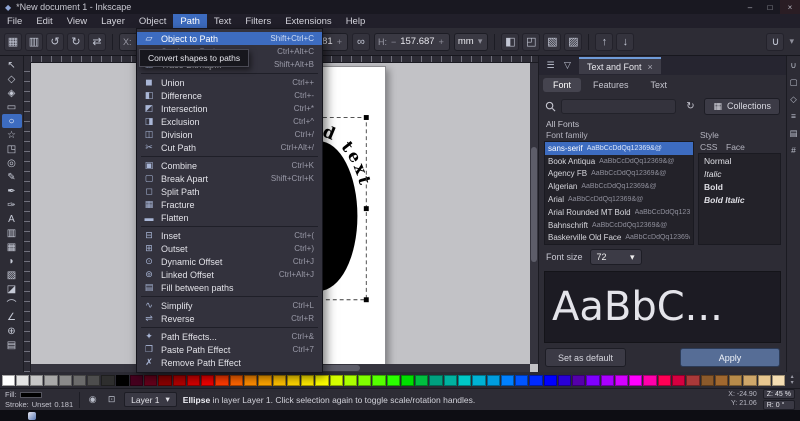 This screenshot has width=800, height=421. What do you see at coordinates (739, 160) in the screenshot?
I see `style-normal: Normal` at bounding box center [739, 160].